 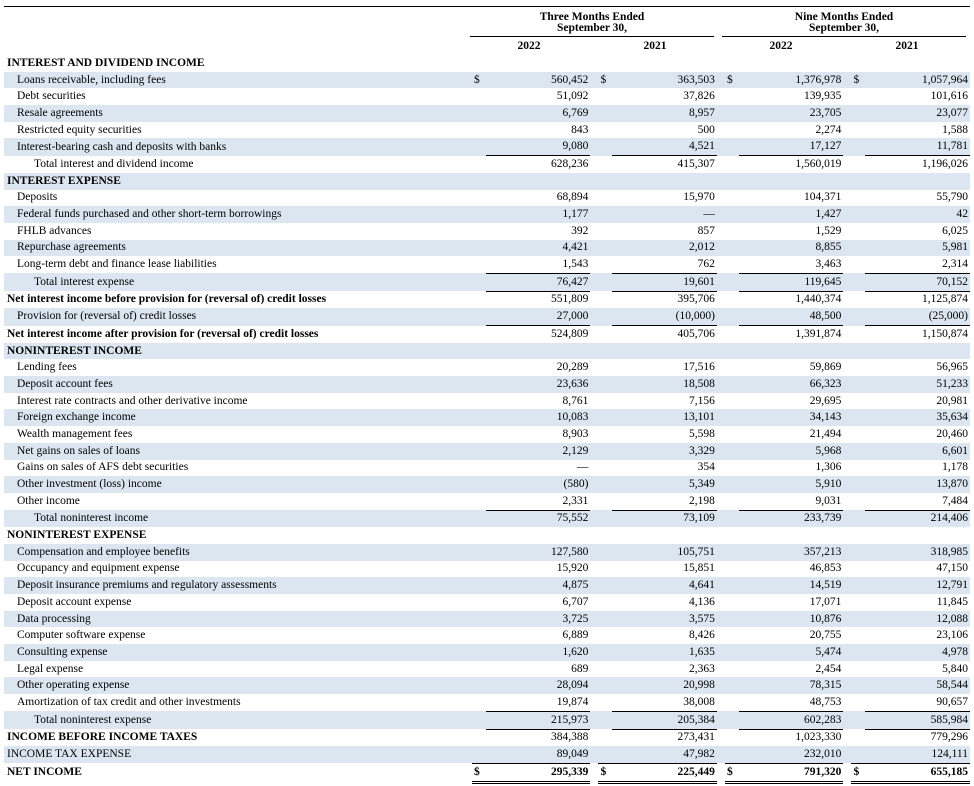 What do you see at coordinates (664, 181) in the screenshot?
I see `value-cell` at bounding box center [664, 181].